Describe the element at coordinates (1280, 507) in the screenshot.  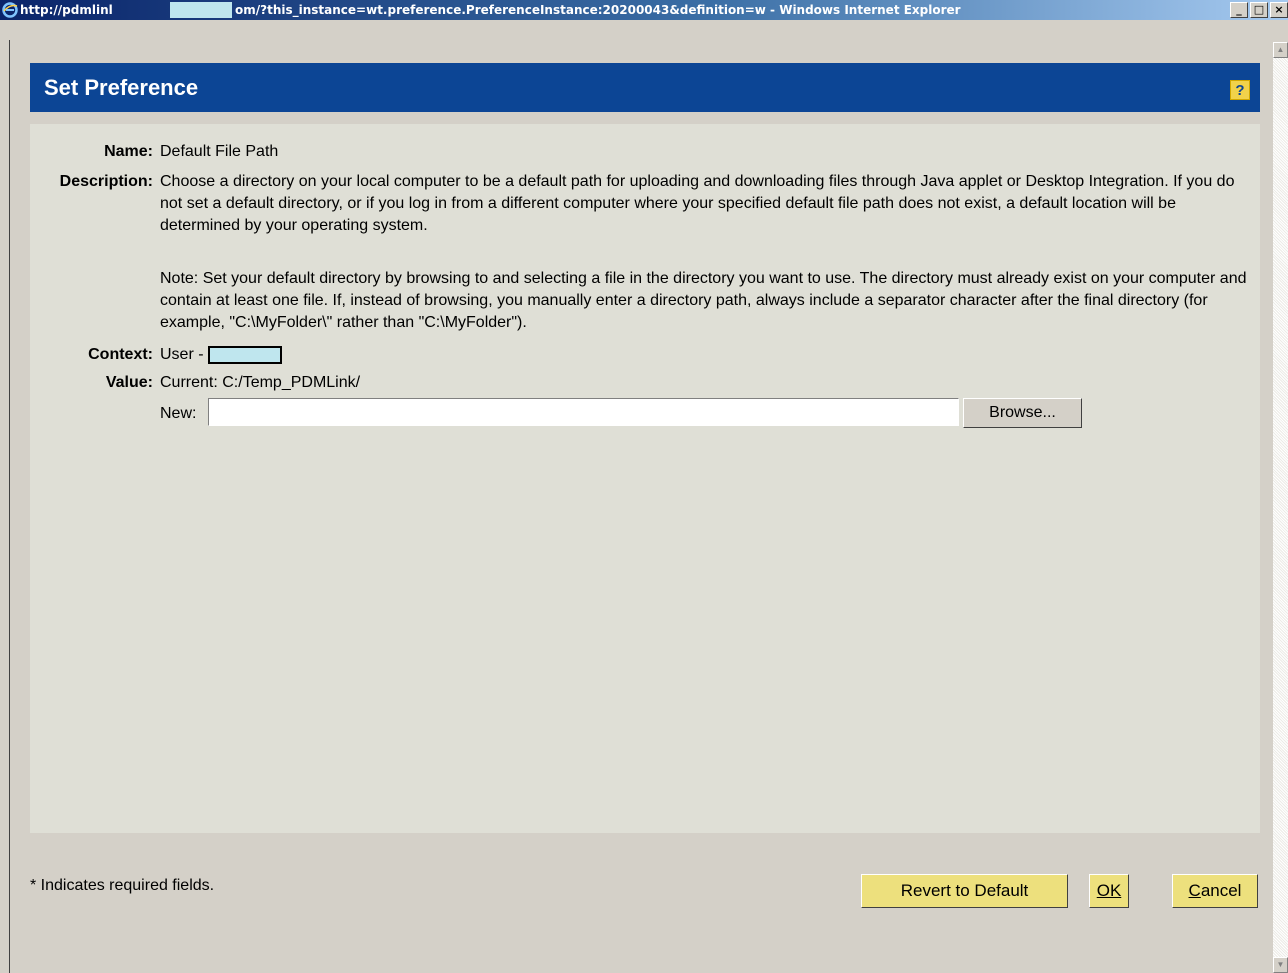
I see `vertical-scrollbar: ▲ ▼` at that location.